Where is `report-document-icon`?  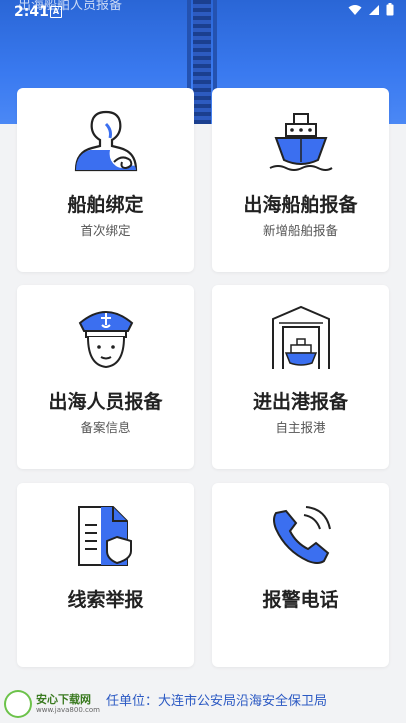 report-document-icon is located at coordinates (104, 536).